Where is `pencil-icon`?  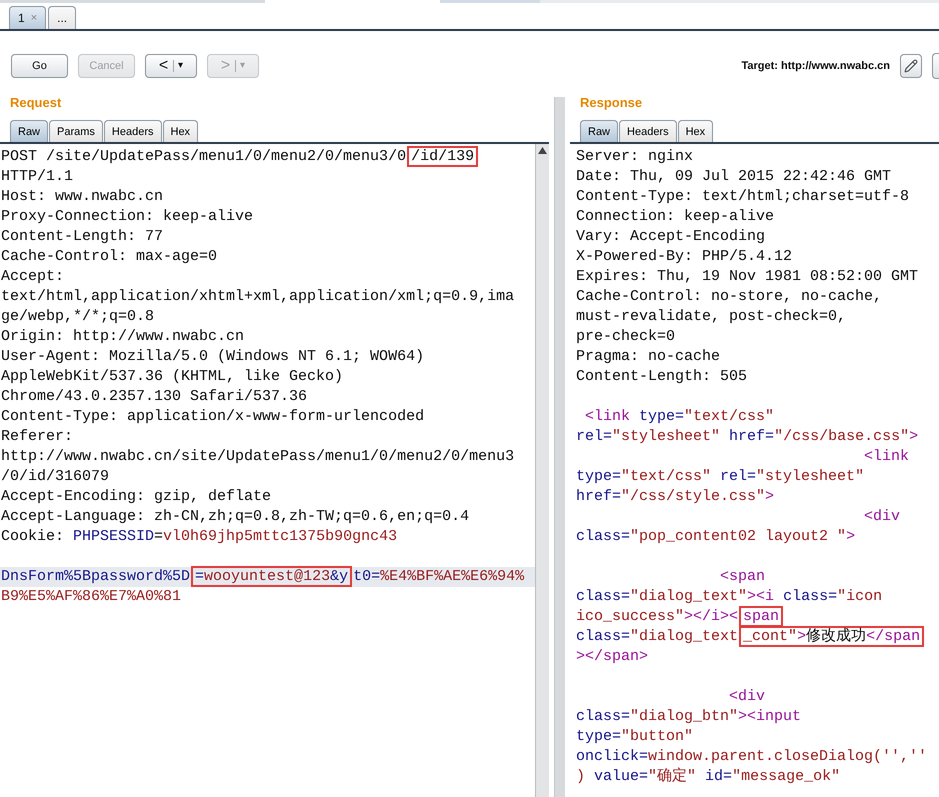
pencil-icon is located at coordinates (911, 66).